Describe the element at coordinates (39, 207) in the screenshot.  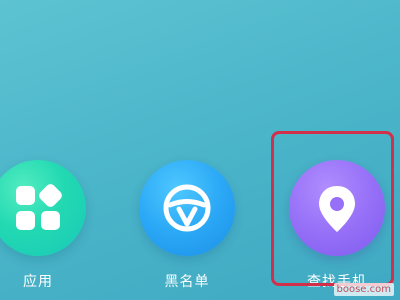
I see `apps-grid-icon` at that location.